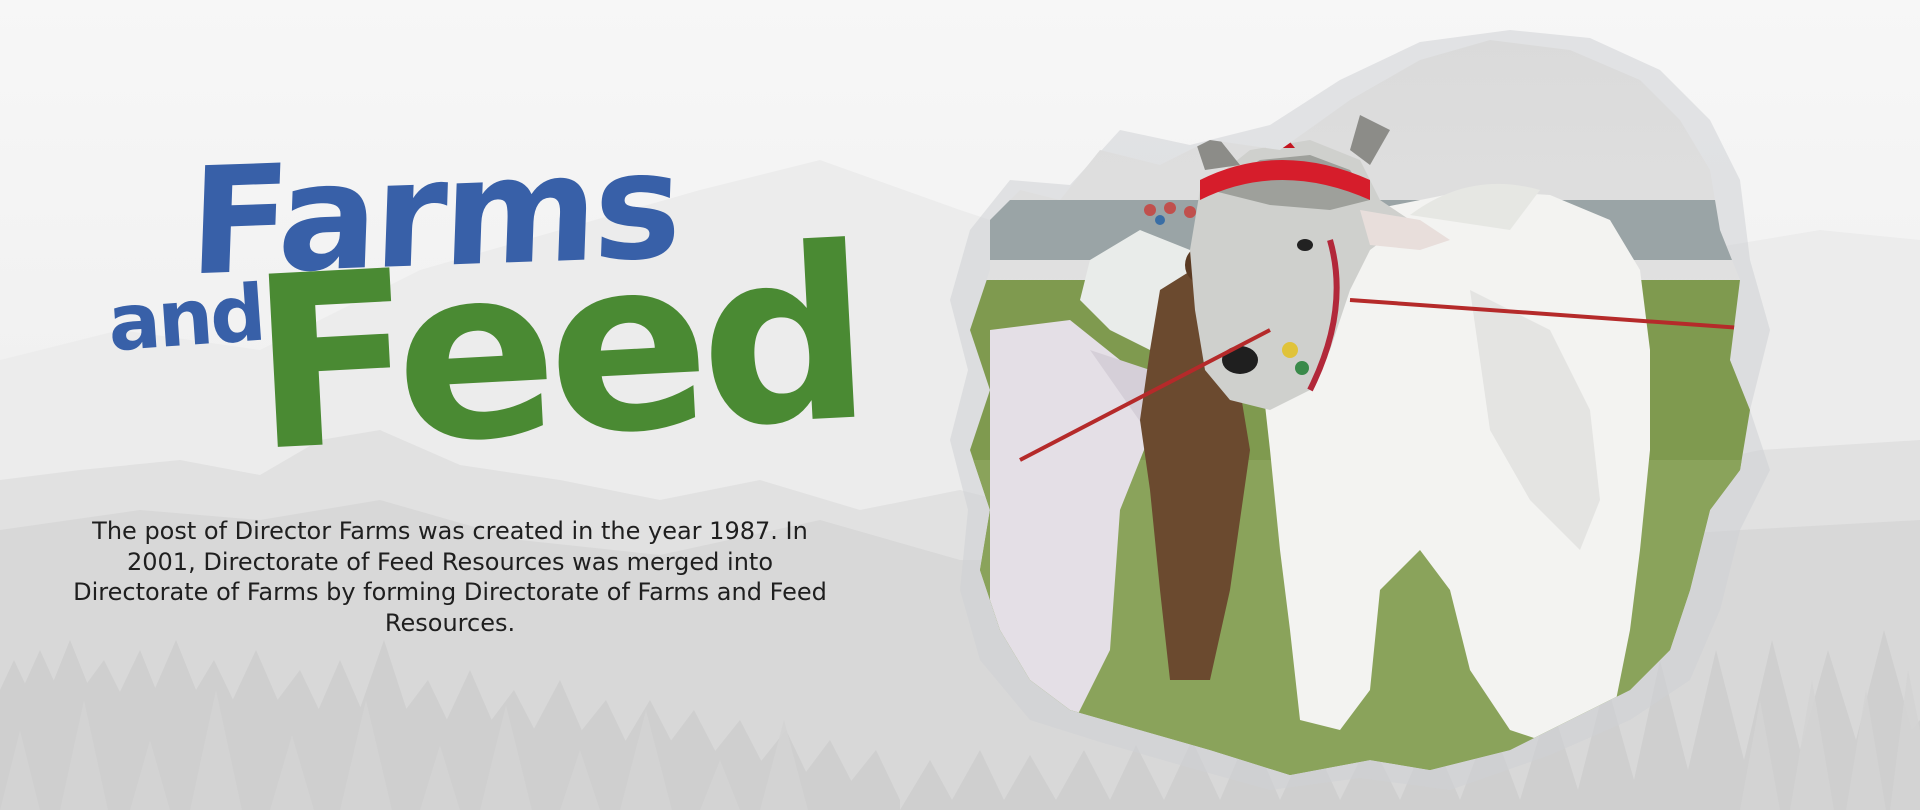  I want to click on title-feed: Feed, so click(556, 350).